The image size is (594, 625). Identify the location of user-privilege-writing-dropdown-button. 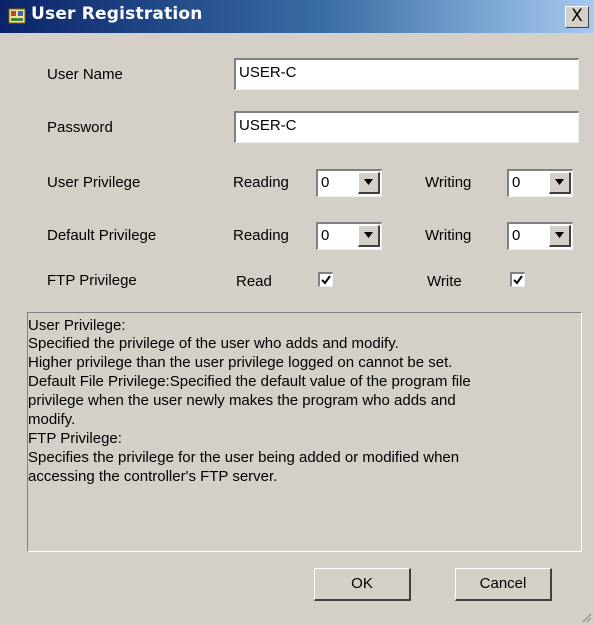
(560, 183).